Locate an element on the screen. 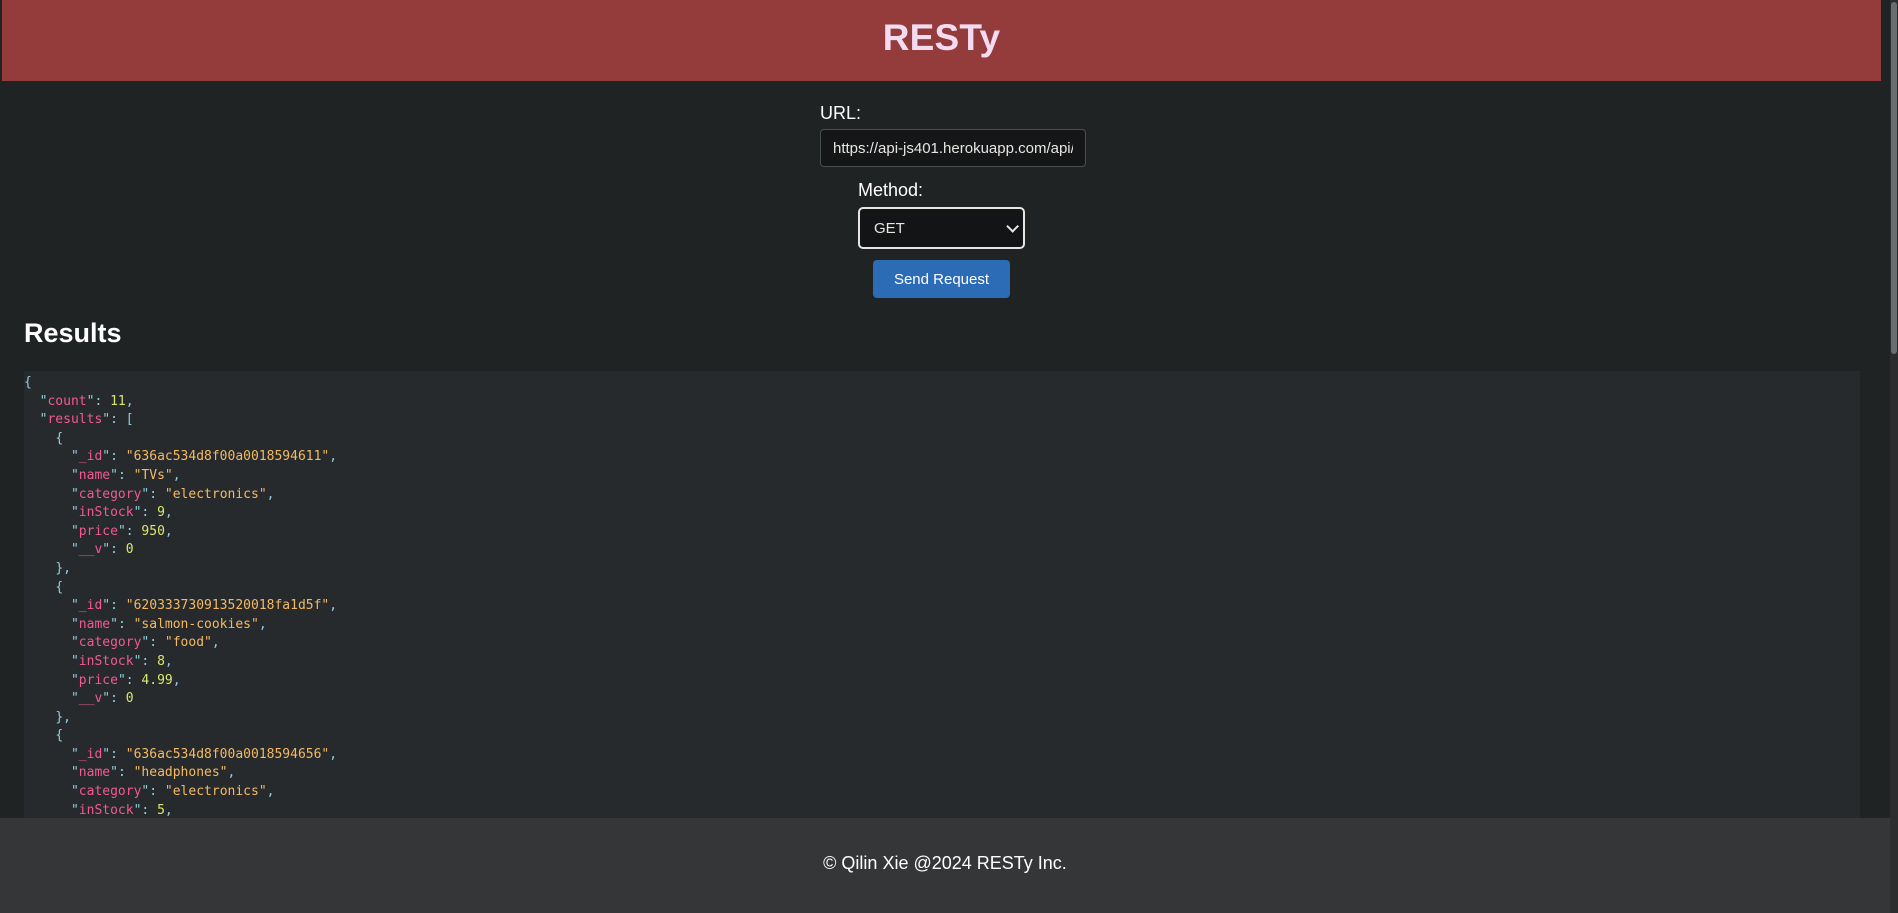 Image resolution: width=1898 pixels, height=913 pixels. json-string: "636ac534d8f00a0018594656" is located at coordinates (227, 754).